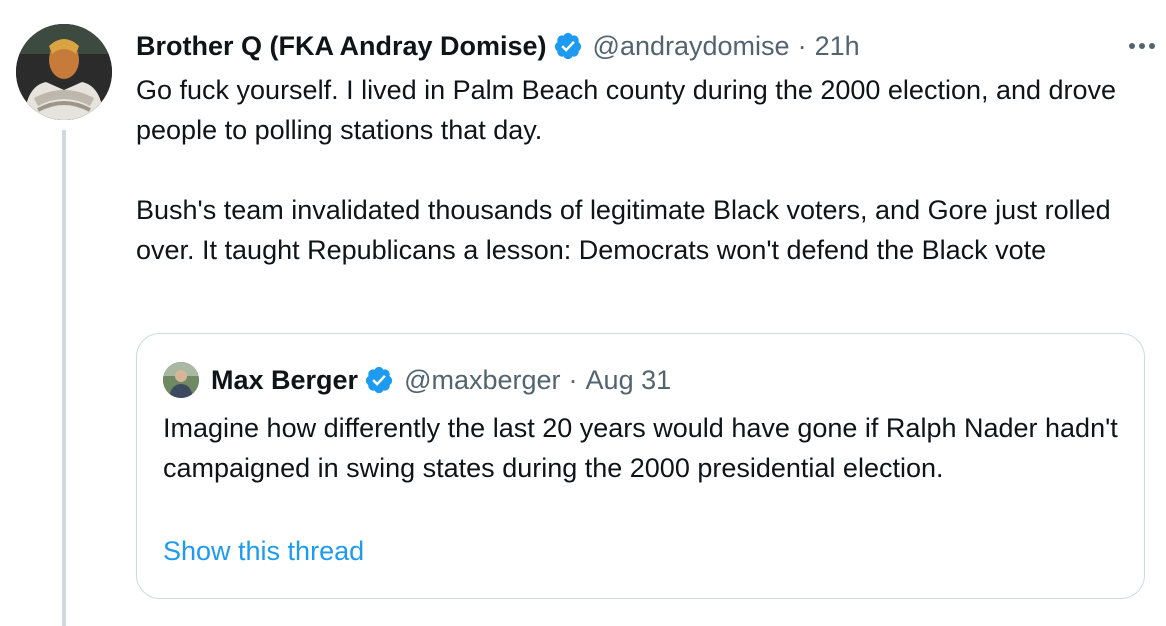 The image size is (1166, 626). What do you see at coordinates (628, 379) in the screenshot?
I see `quote-timestamp: Aug 31` at bounding box center [628, 379].